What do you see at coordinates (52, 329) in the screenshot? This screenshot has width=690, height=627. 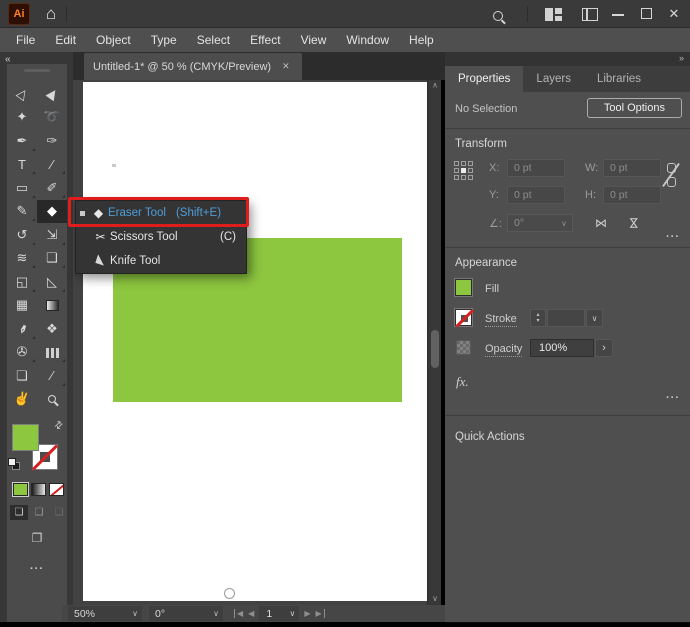 I see `blend-tool: ❖` at bounding box center [52, 329].